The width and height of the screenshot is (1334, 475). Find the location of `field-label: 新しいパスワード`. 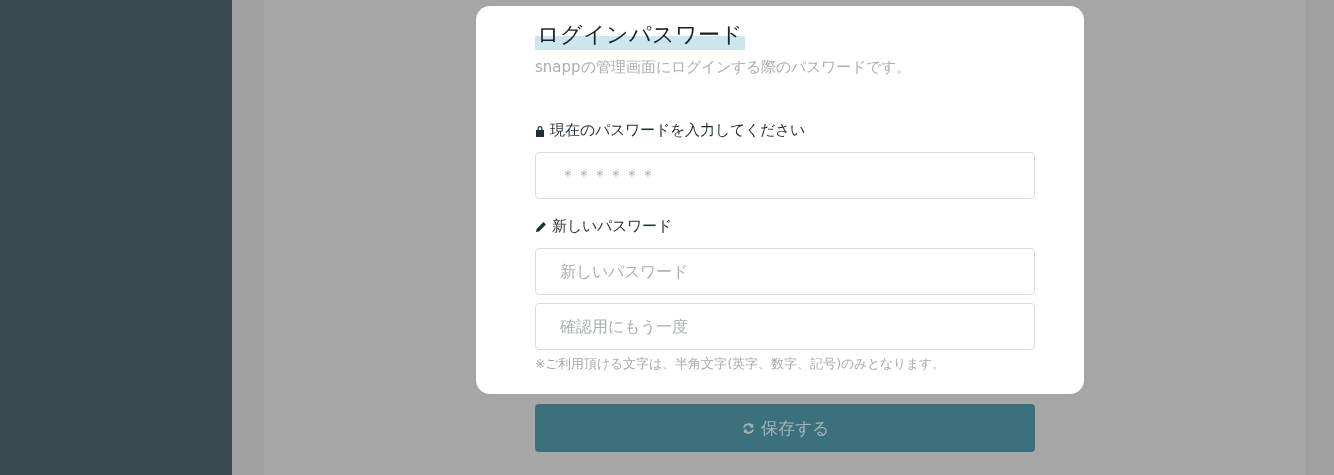

field-label: 新しいパスワード is located at coordinates (612, 226).